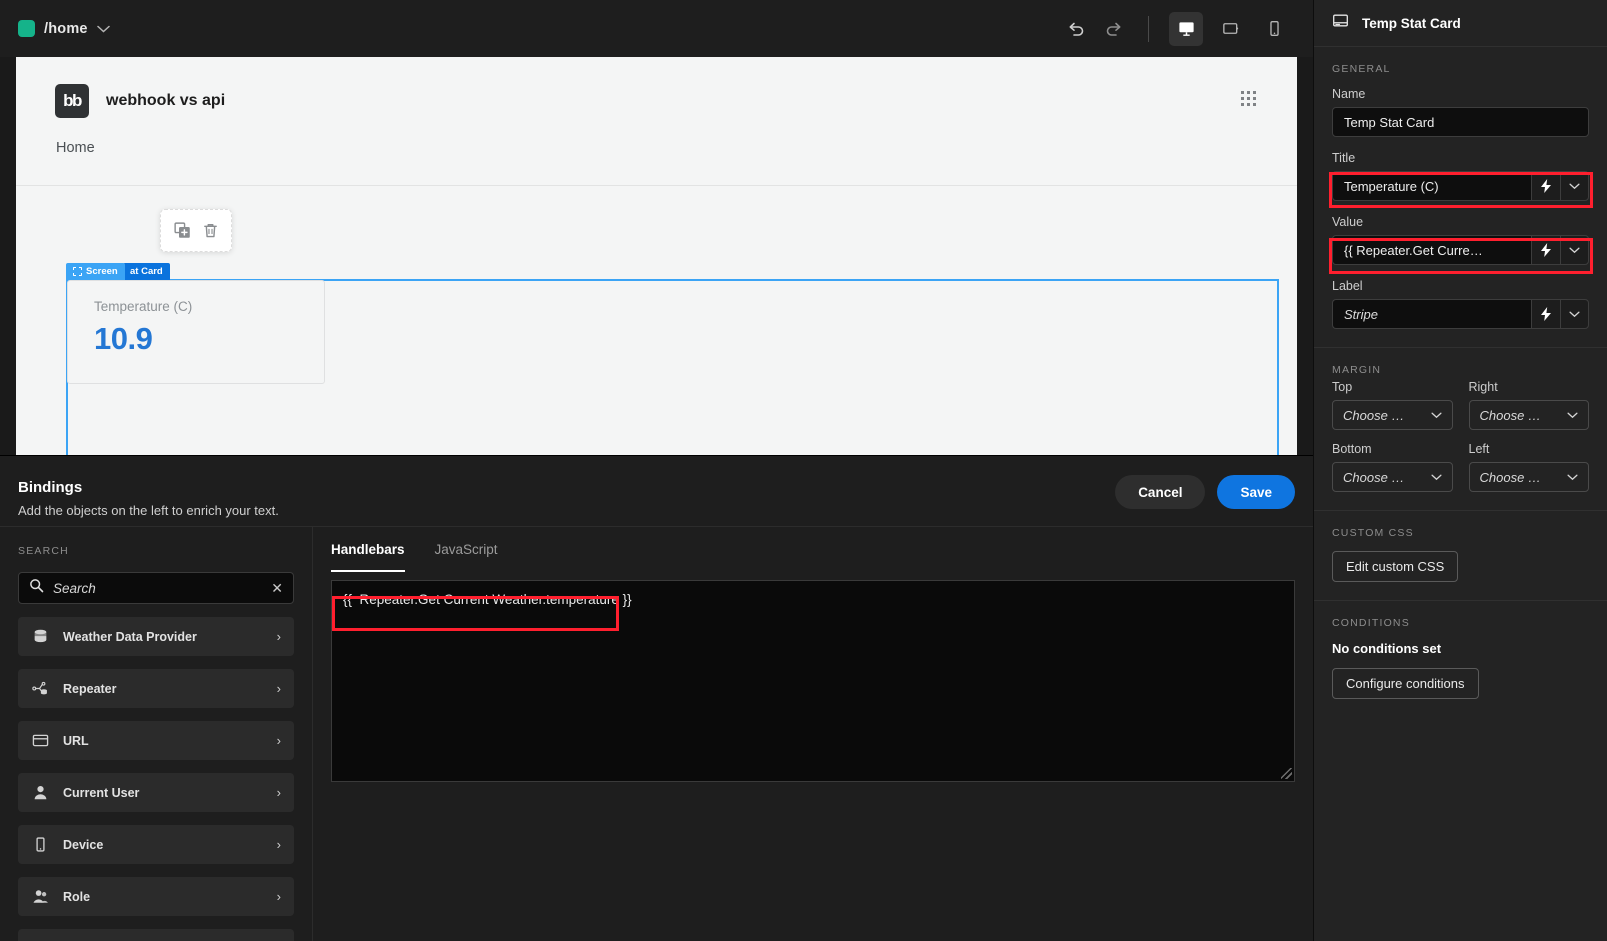 The width and height of the screenshot is (1607, 941). Describe the element at coordinates (1387, 648) in the screenshot. I see `no-conditions-text: No conditions set` at that location.